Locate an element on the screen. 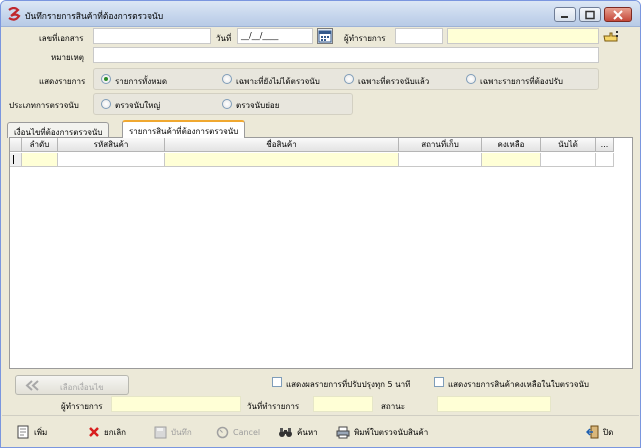 This screenshot has height=448, width=641. save-button: บันทึก is located at coordinates (173, 432).